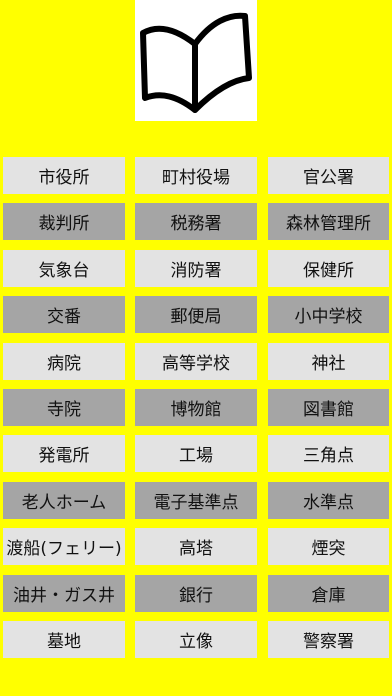 Image resolution: width=392 pixels, height=696 pixels. What do you see at coordinates (196, 175) in the screenshot?
I see `category-button: 町村役場` at bounding box center [196, 175].